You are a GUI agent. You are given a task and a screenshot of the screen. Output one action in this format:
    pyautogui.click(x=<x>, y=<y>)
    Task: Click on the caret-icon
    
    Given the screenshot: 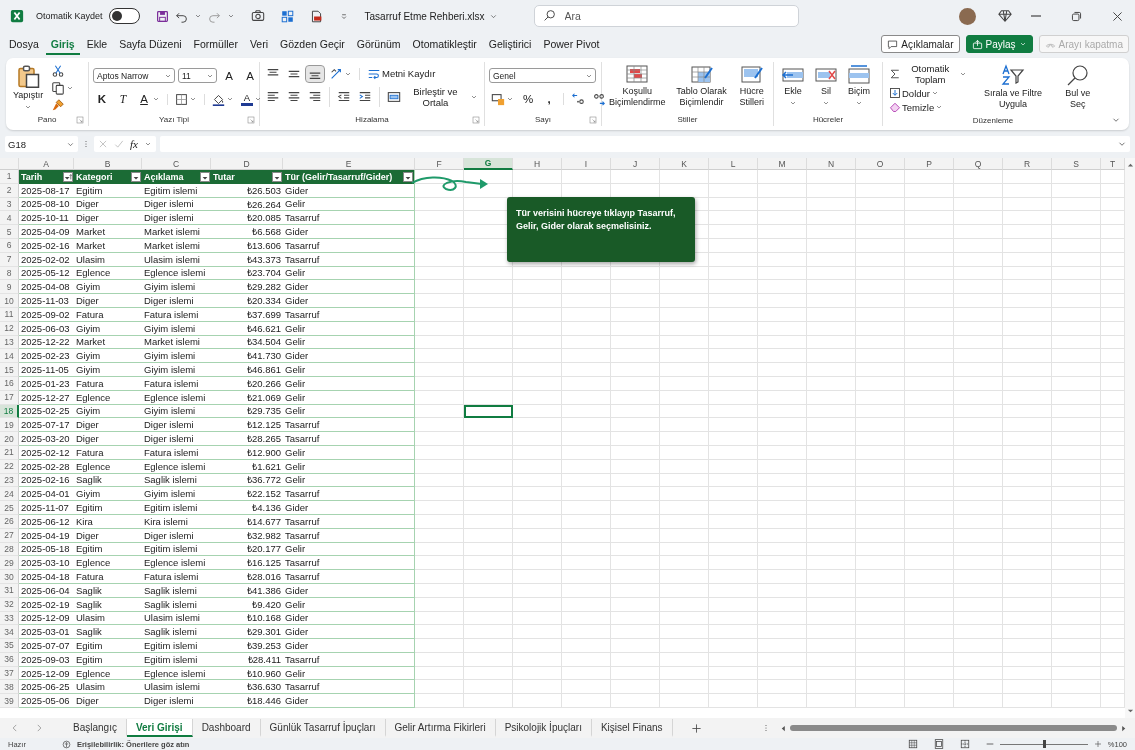 What is the action you would take?
    pyautogui.click(x=197, y=16)
    